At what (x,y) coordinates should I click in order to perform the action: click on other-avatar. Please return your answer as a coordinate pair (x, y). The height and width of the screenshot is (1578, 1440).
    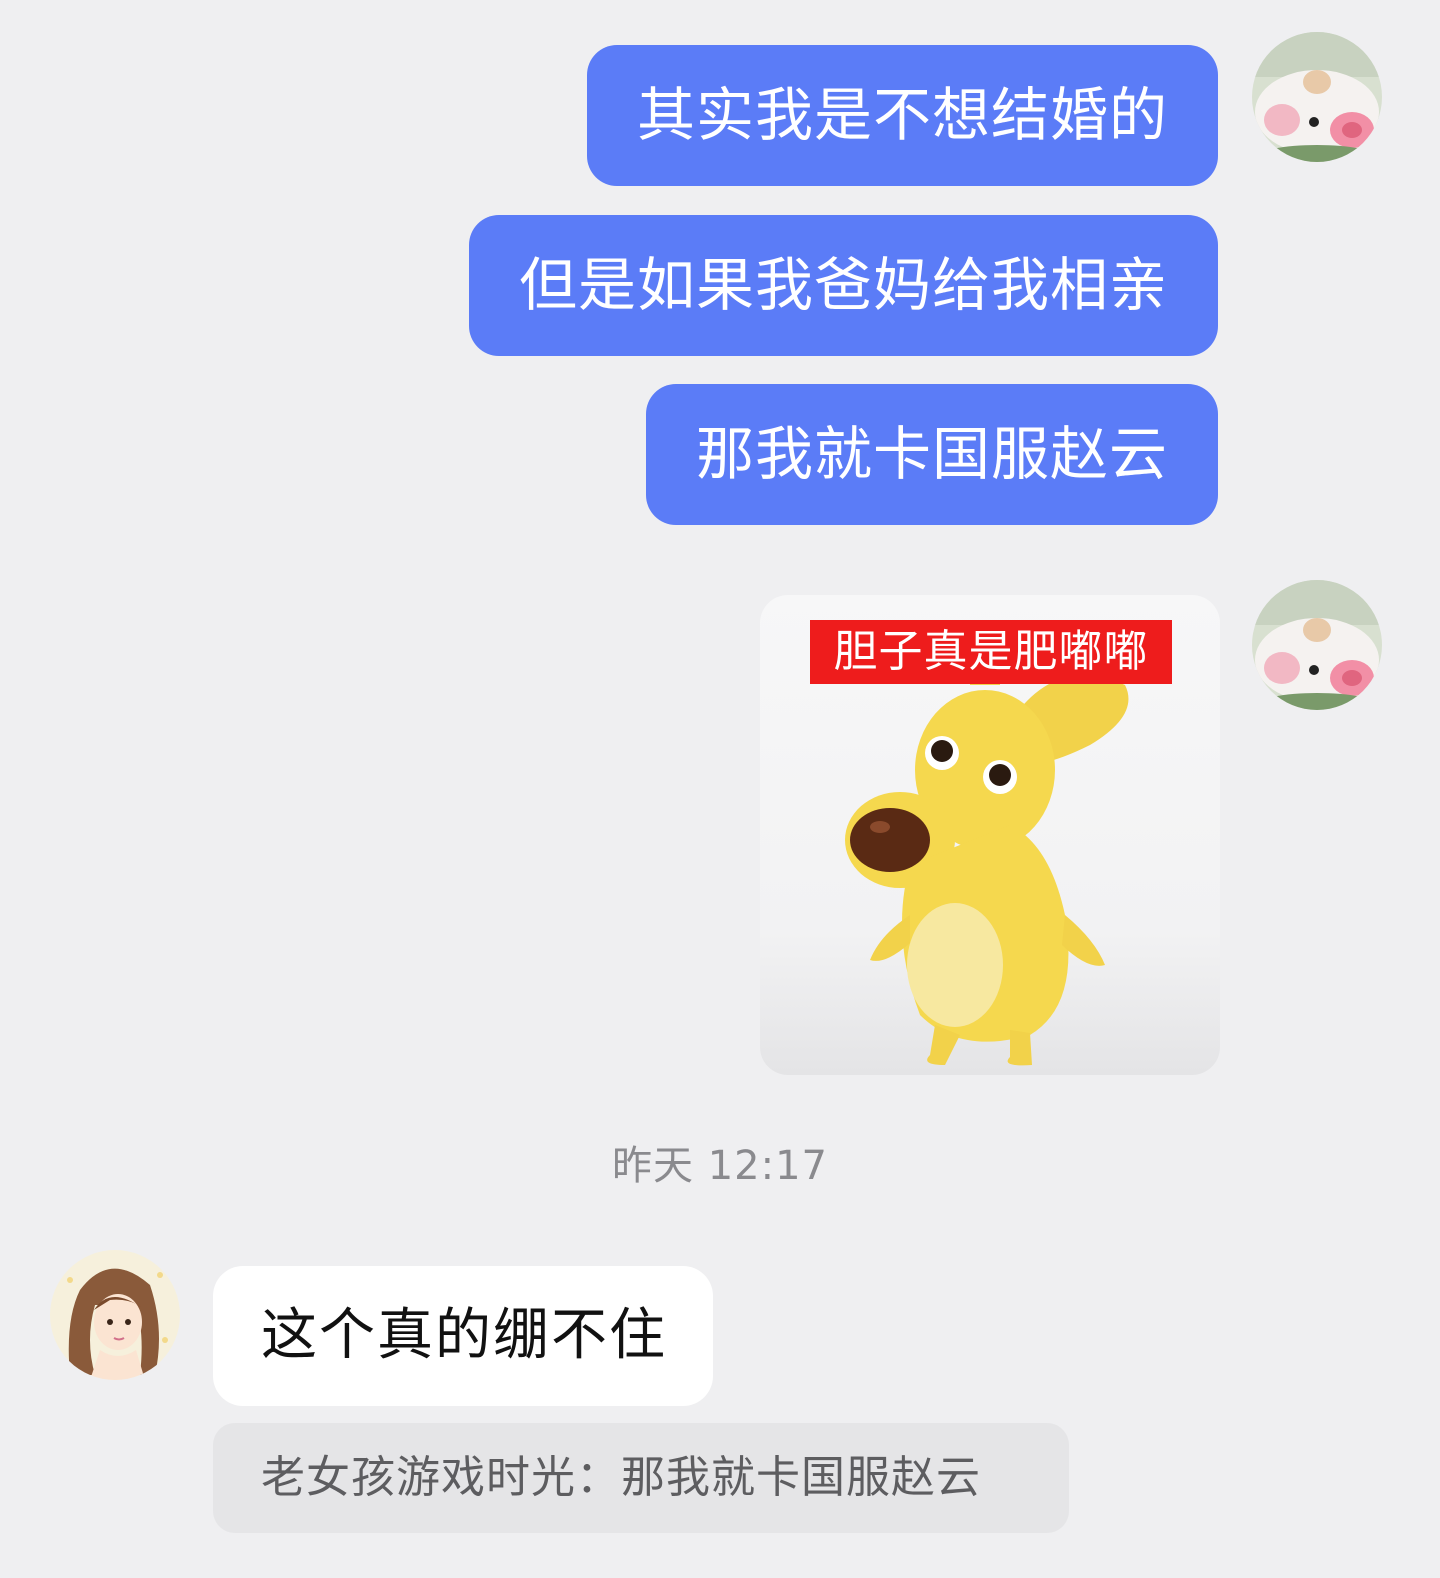
    Looking at the image, I should click on (115, 1315).